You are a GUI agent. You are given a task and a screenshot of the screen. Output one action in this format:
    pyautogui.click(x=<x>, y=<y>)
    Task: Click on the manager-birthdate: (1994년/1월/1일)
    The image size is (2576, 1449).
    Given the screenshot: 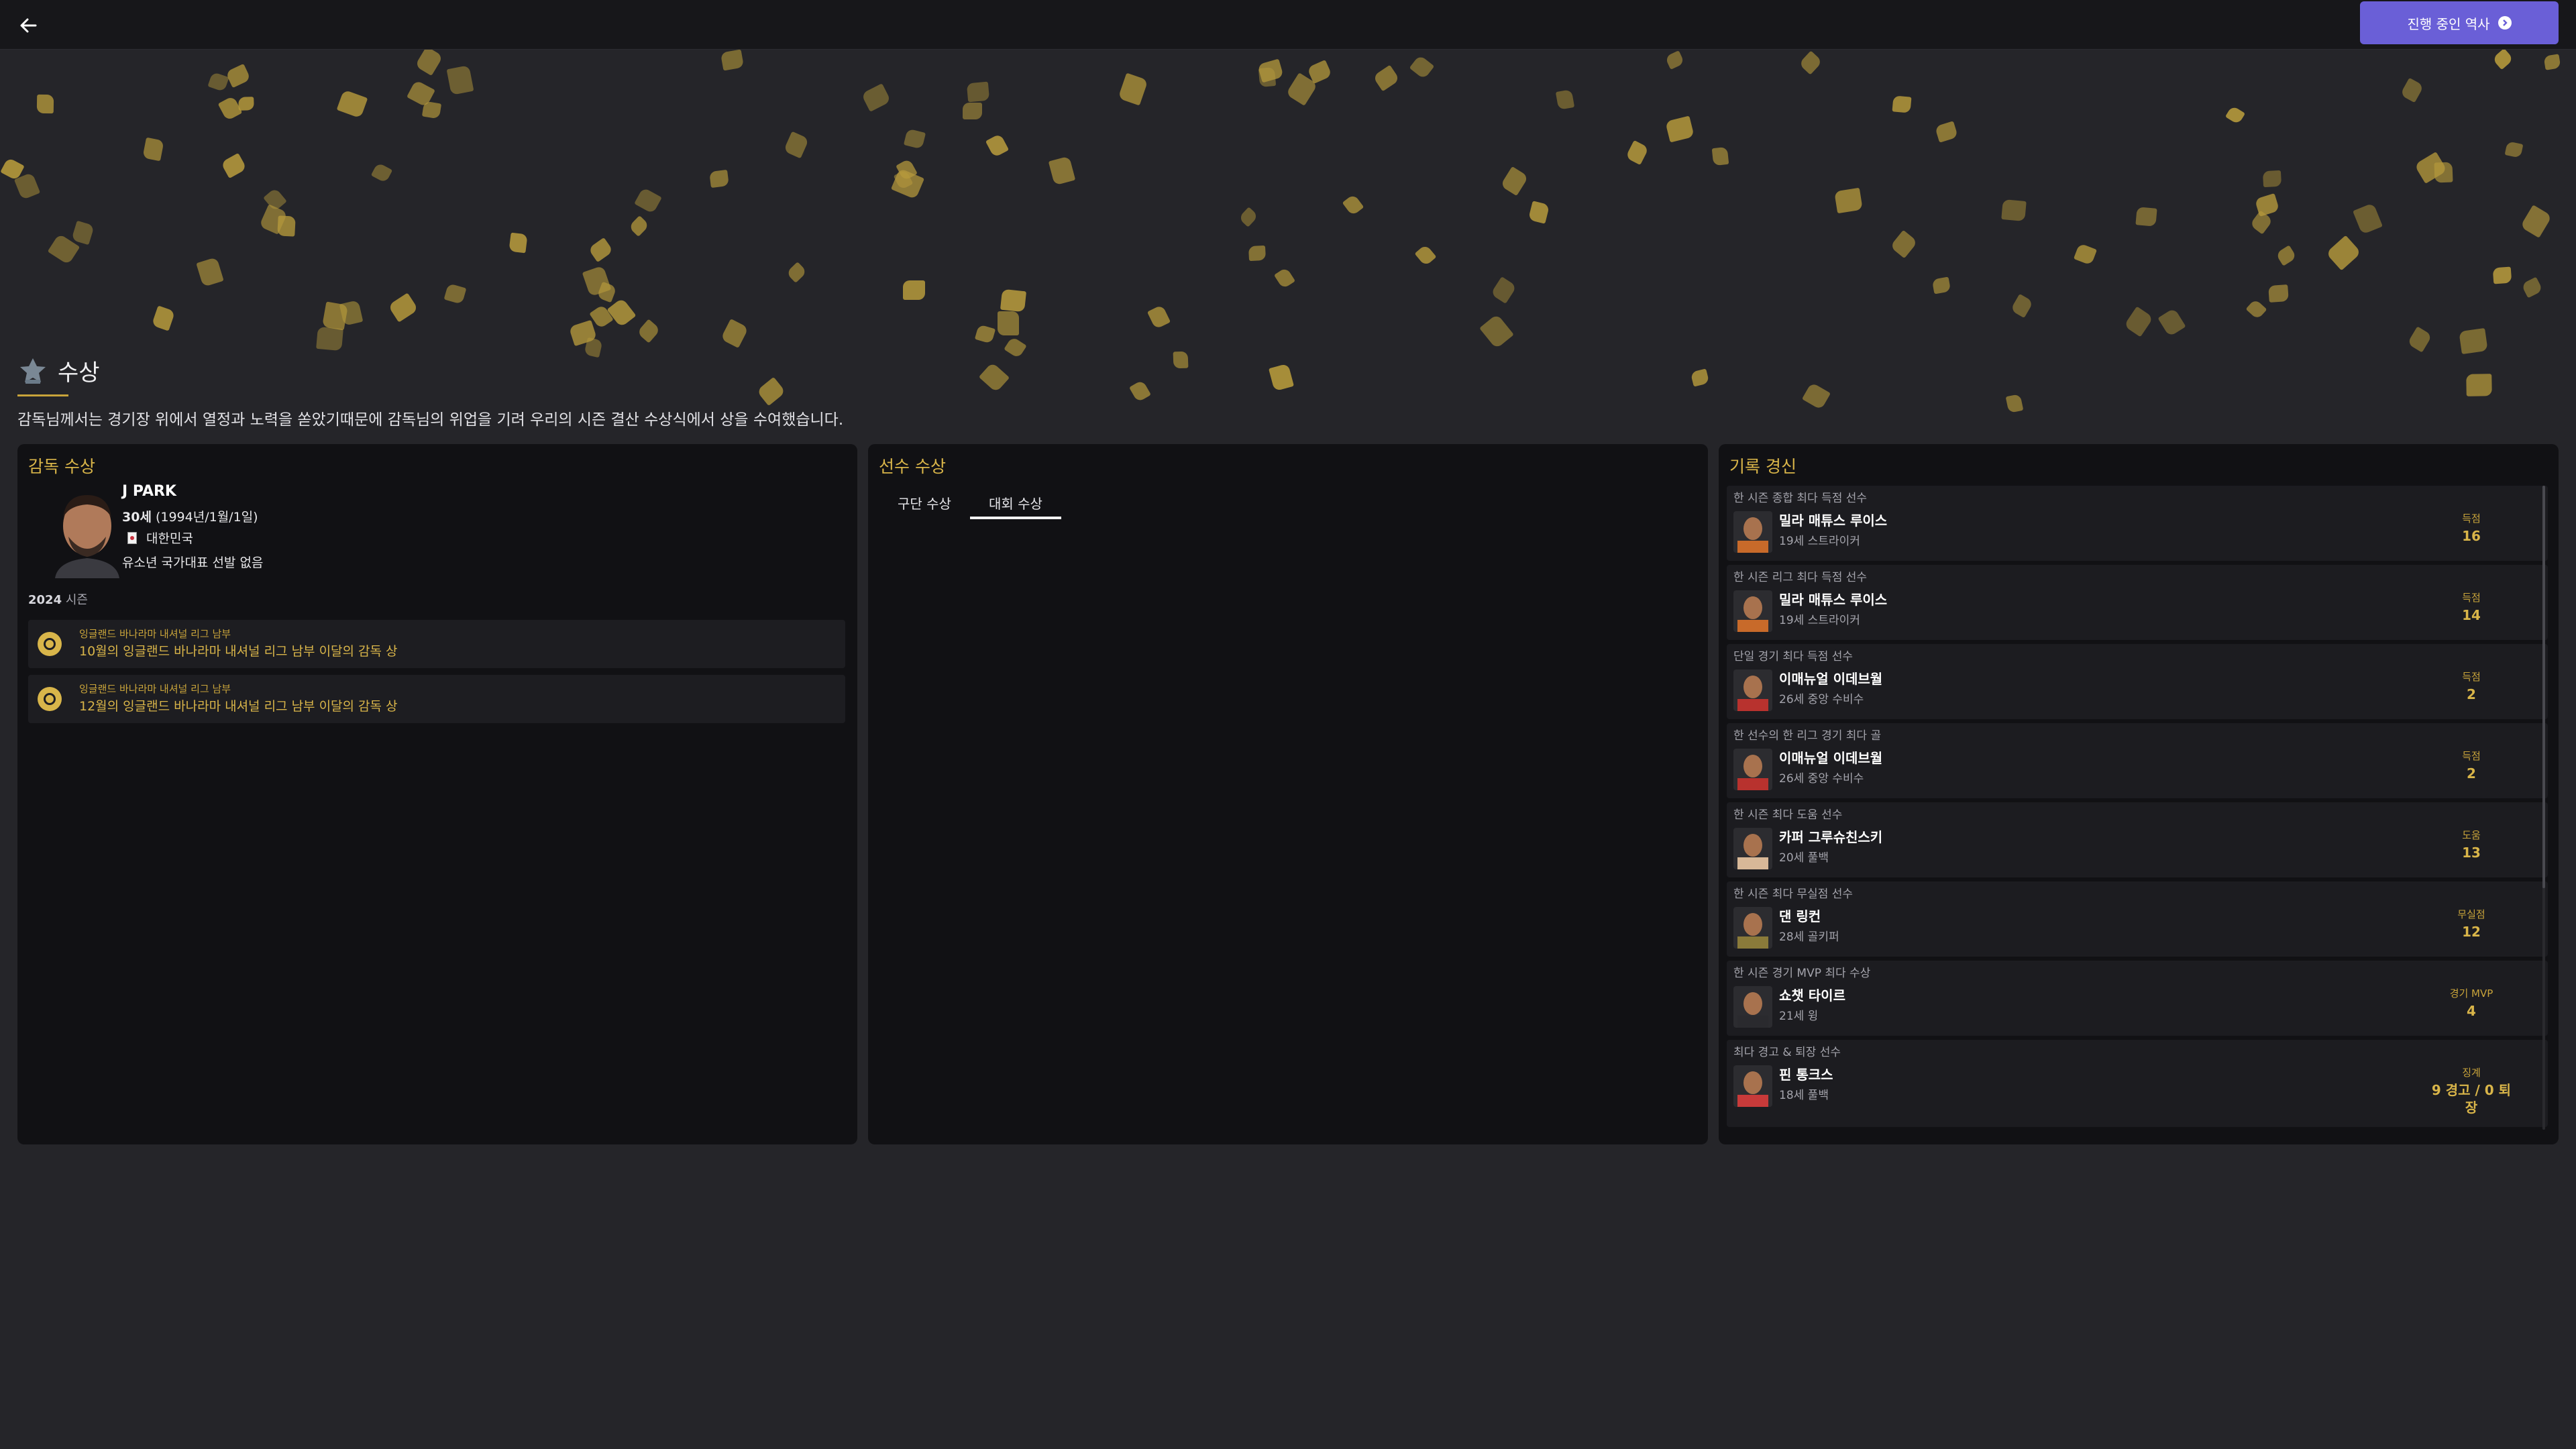 What is the action you would take?
    pyautogui.click(x=206, y=517)
    